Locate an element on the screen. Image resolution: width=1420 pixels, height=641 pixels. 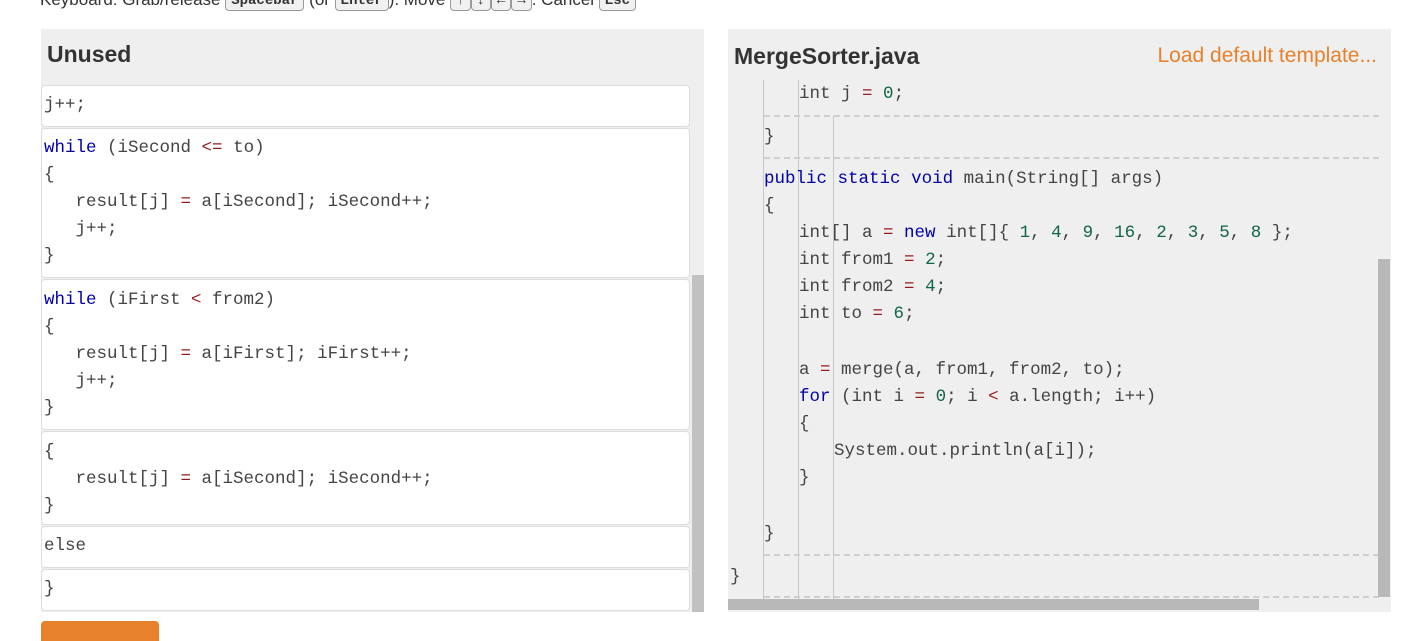
code-line: public static void main(String[] args) is located at coordinates (963, 179).